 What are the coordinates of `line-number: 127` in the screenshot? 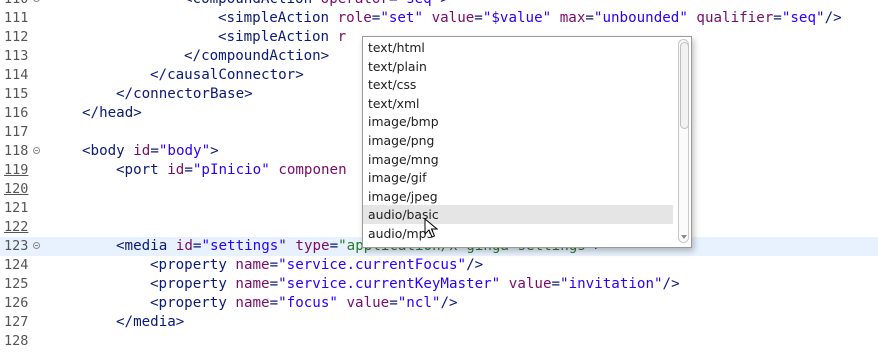 It's located at (16, 322).